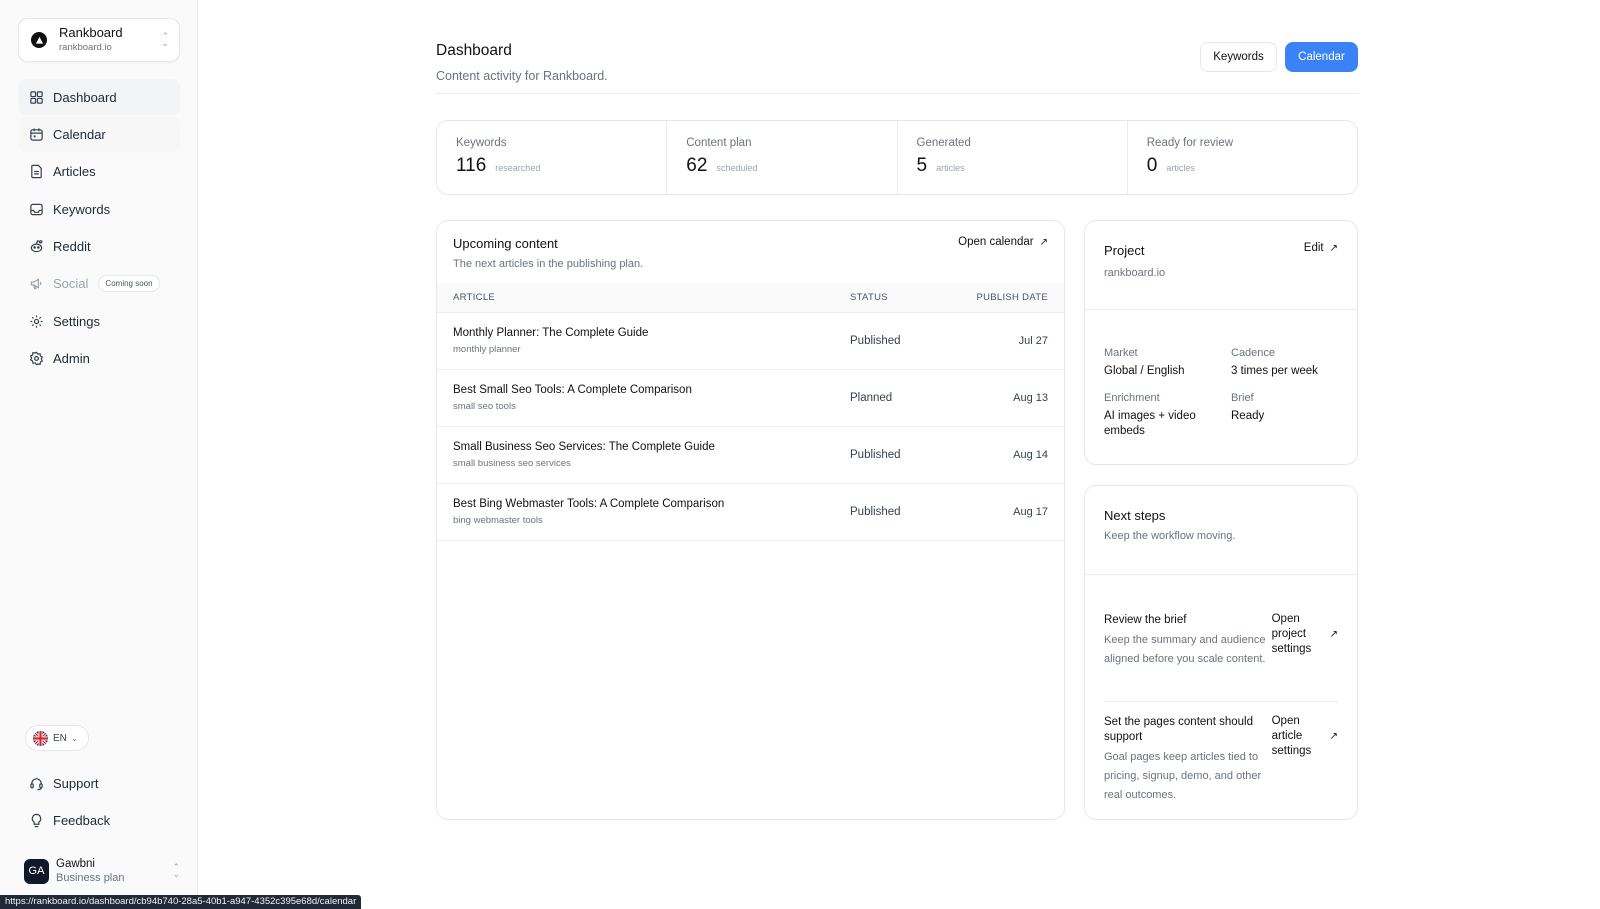  I want to click on megaphone-icon, so click(36, 283).